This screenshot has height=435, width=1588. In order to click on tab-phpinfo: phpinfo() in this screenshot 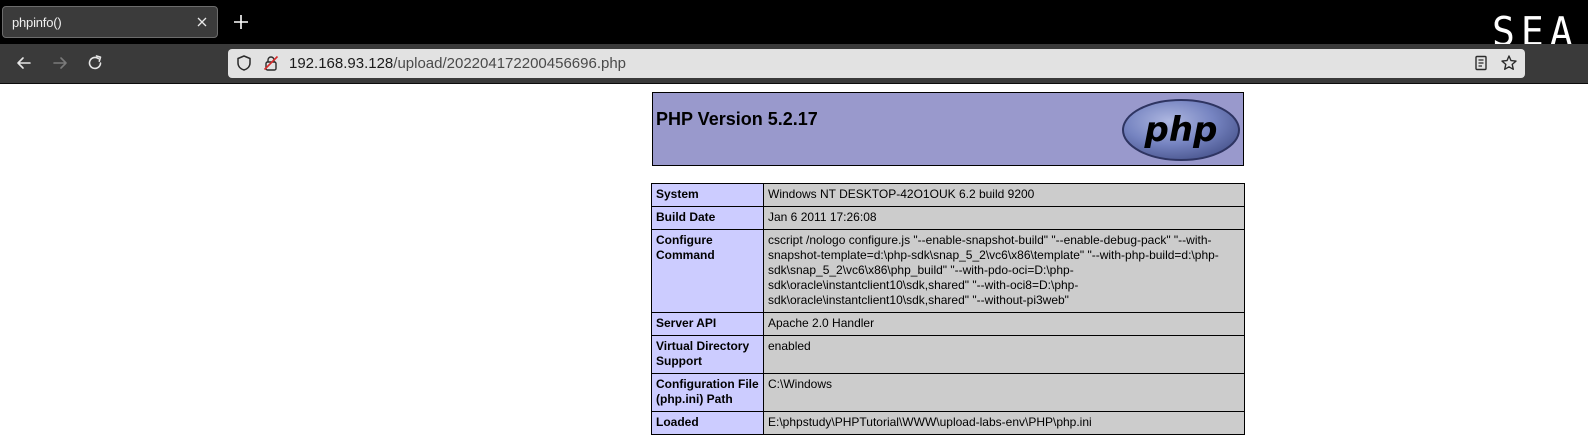, I will do `click(110, 22)`.